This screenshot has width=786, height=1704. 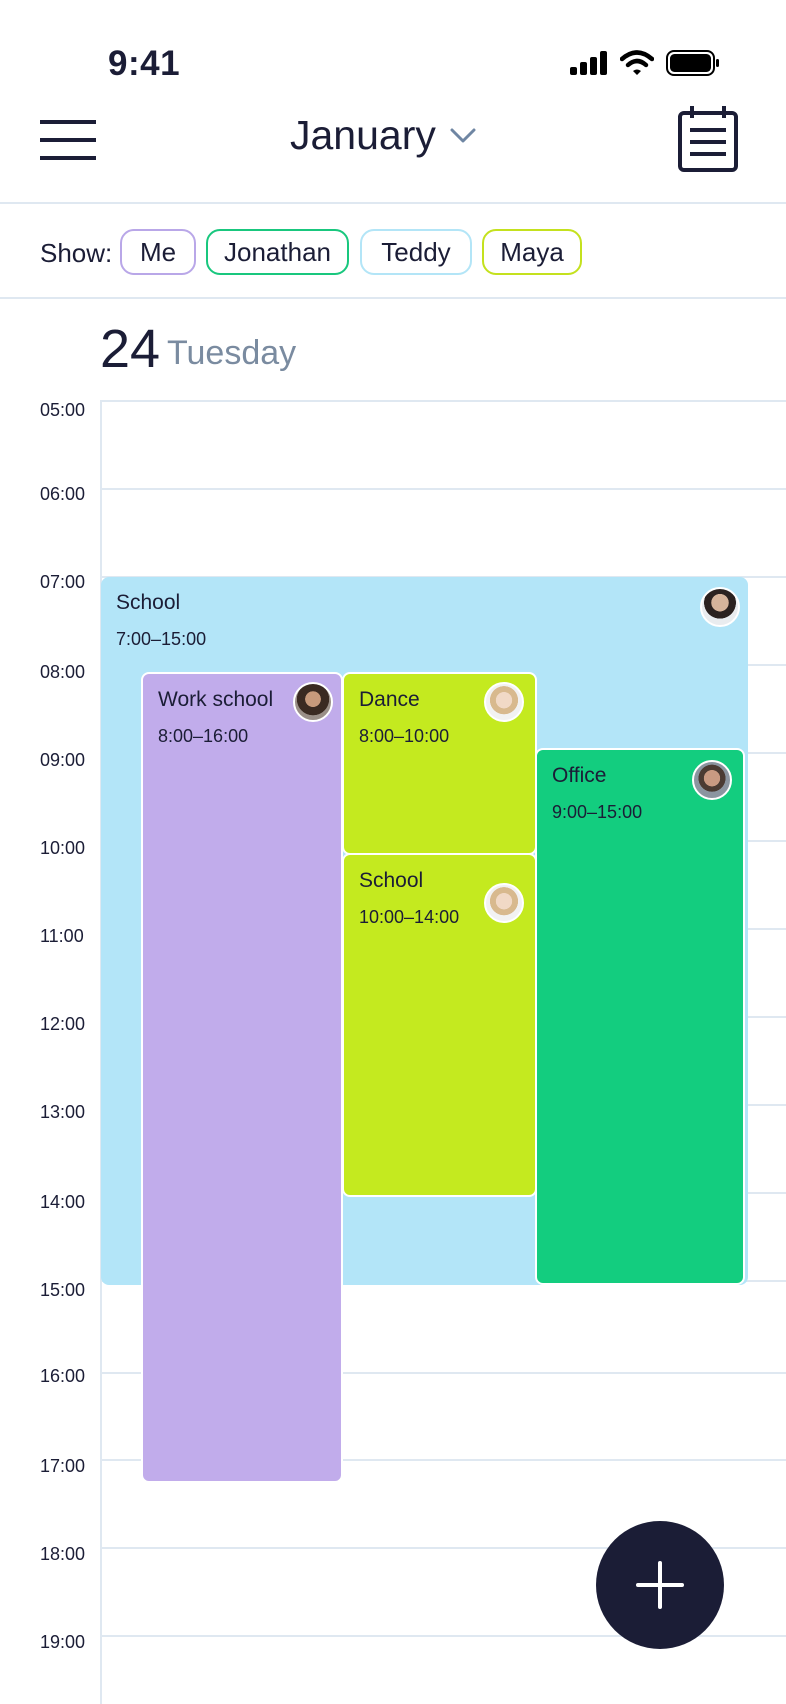 What do you see at coordinates (63, 1290) in the screenshot?
I see `hour-label: 15:00` at bounding box center [63, 1290].